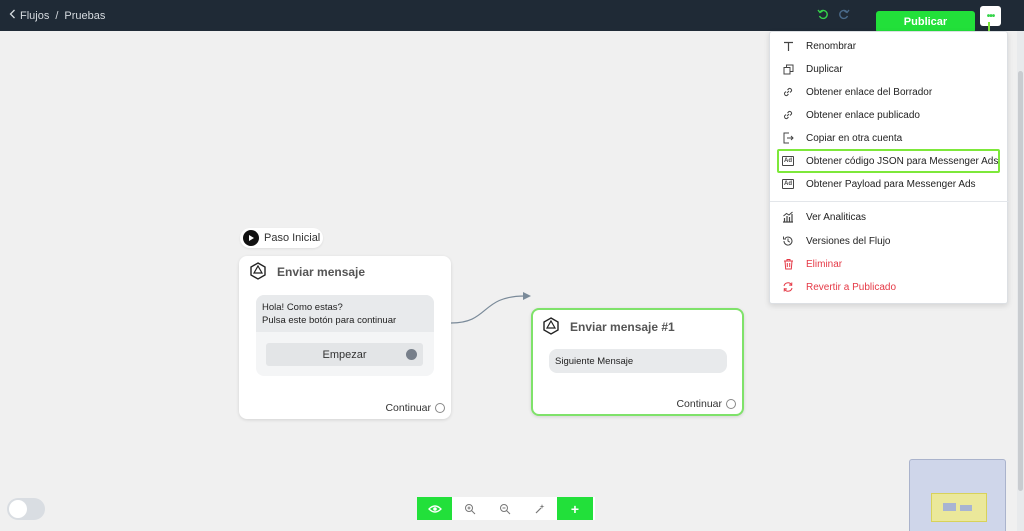 The height and width of the screenshot is (531, 1024). I want to click on mode-toggle, so click(26, 509).